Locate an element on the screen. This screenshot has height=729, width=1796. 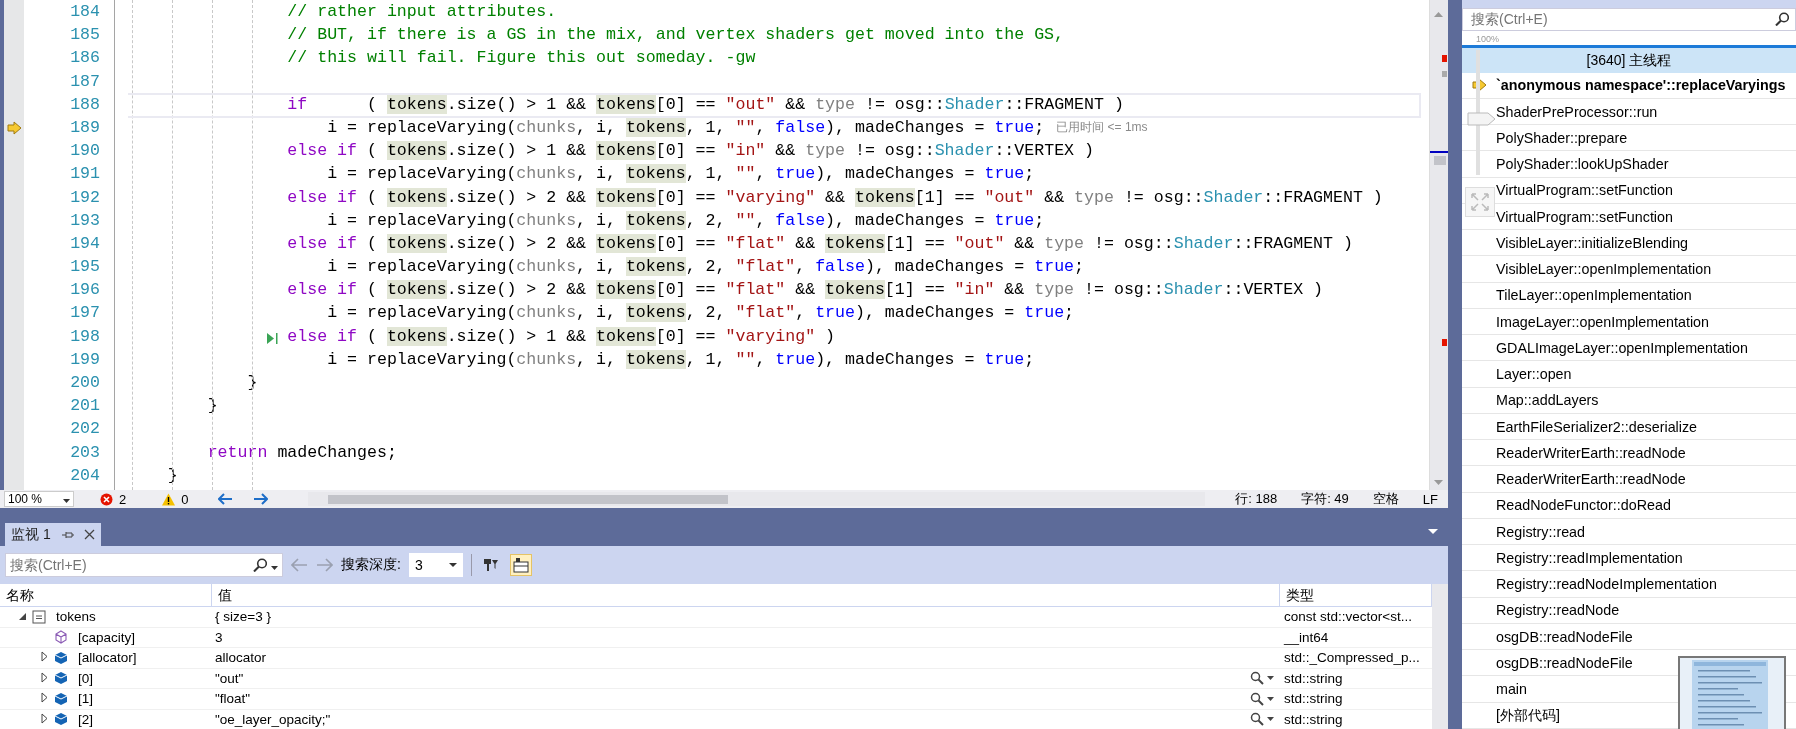
line-number: 199 is located at coordinates (85, 359).